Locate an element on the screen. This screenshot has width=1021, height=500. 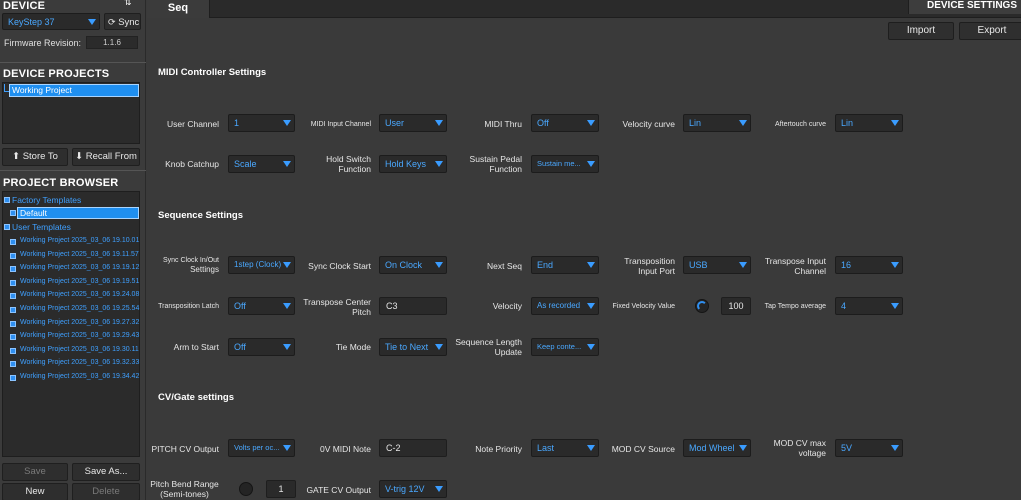
sync-button: ⟳ Sync is located at coordinates (122, 21).